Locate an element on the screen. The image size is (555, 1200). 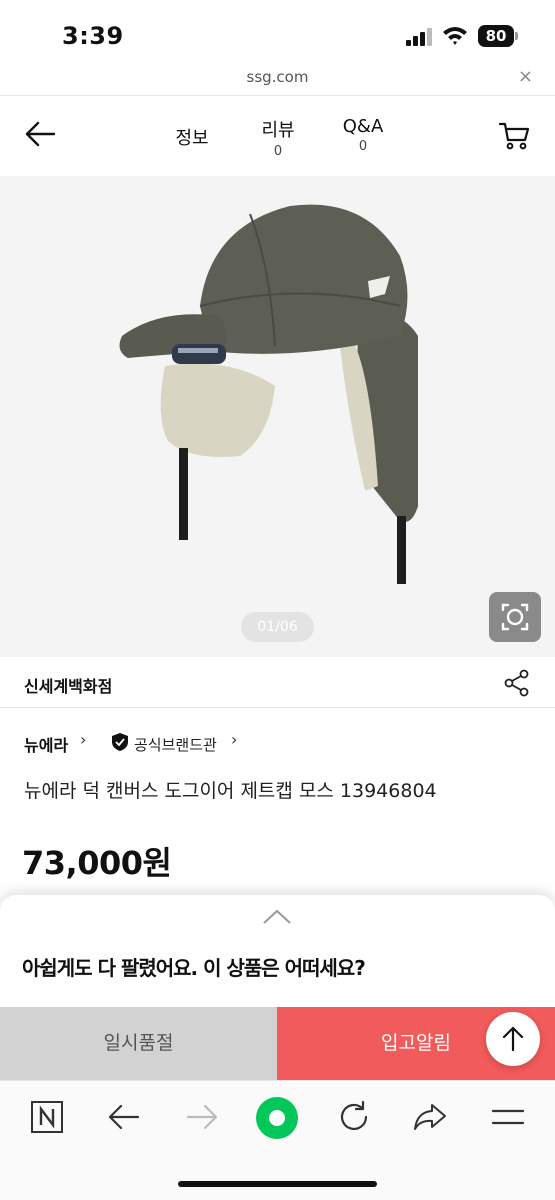
tab-review: 리뷰 0 is located at coordinates (278, 137).